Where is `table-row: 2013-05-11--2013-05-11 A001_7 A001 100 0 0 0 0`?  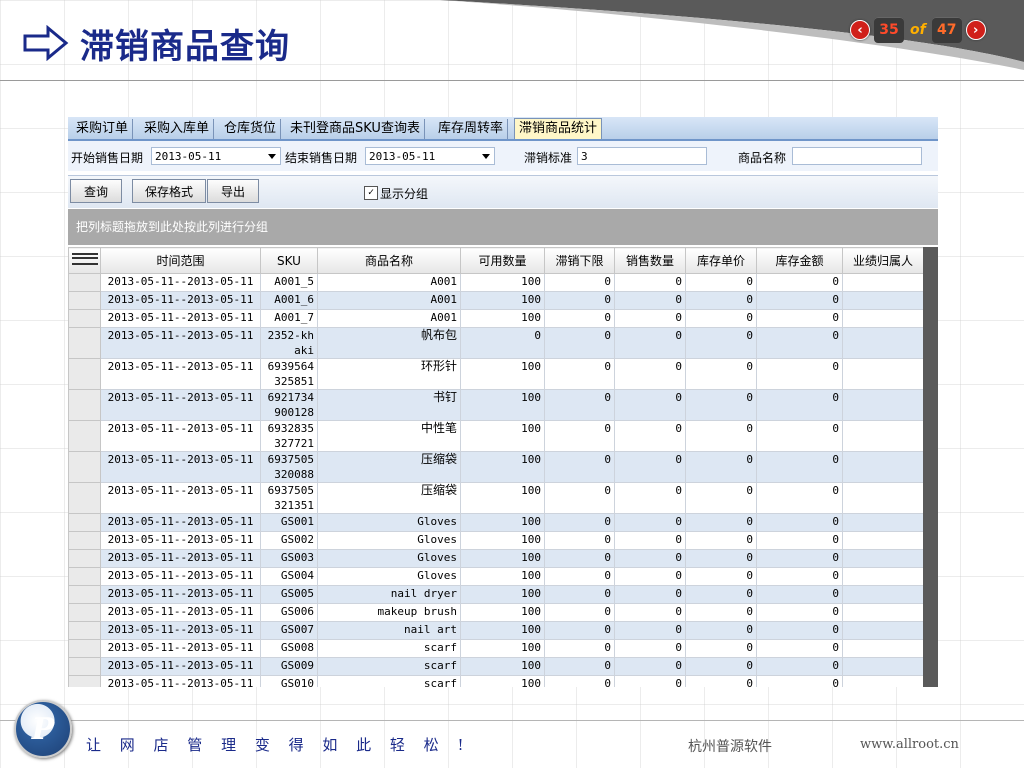
table-row: 2013-05-11--2013-05-11 A001_7 A001 100 0 0 0 0 is located at coordinates (495, 318).